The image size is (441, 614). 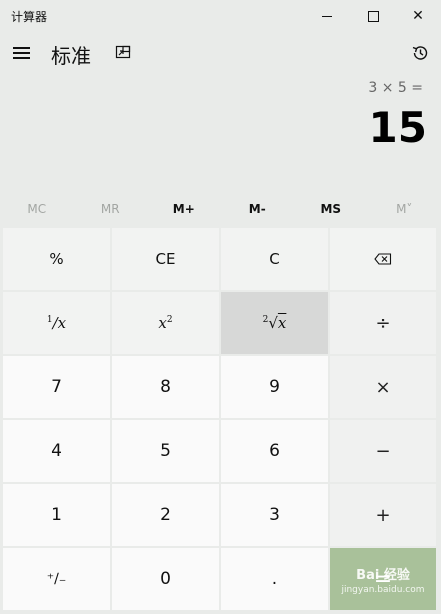 I want to click on multiply-button: ×, so click(x=383, y=387).